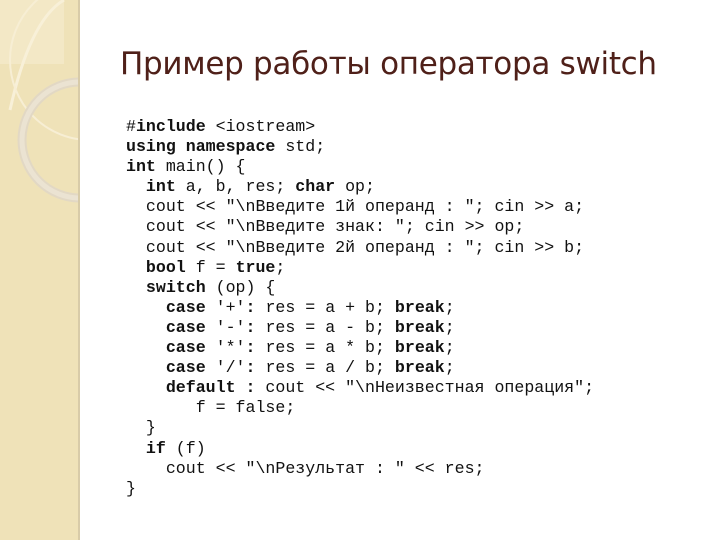 The width and height of the screenshot is (720, 540). Describe the element at coordinates (325, 307) in the screenshot. I see `code-text: res = a + b;` at that location.